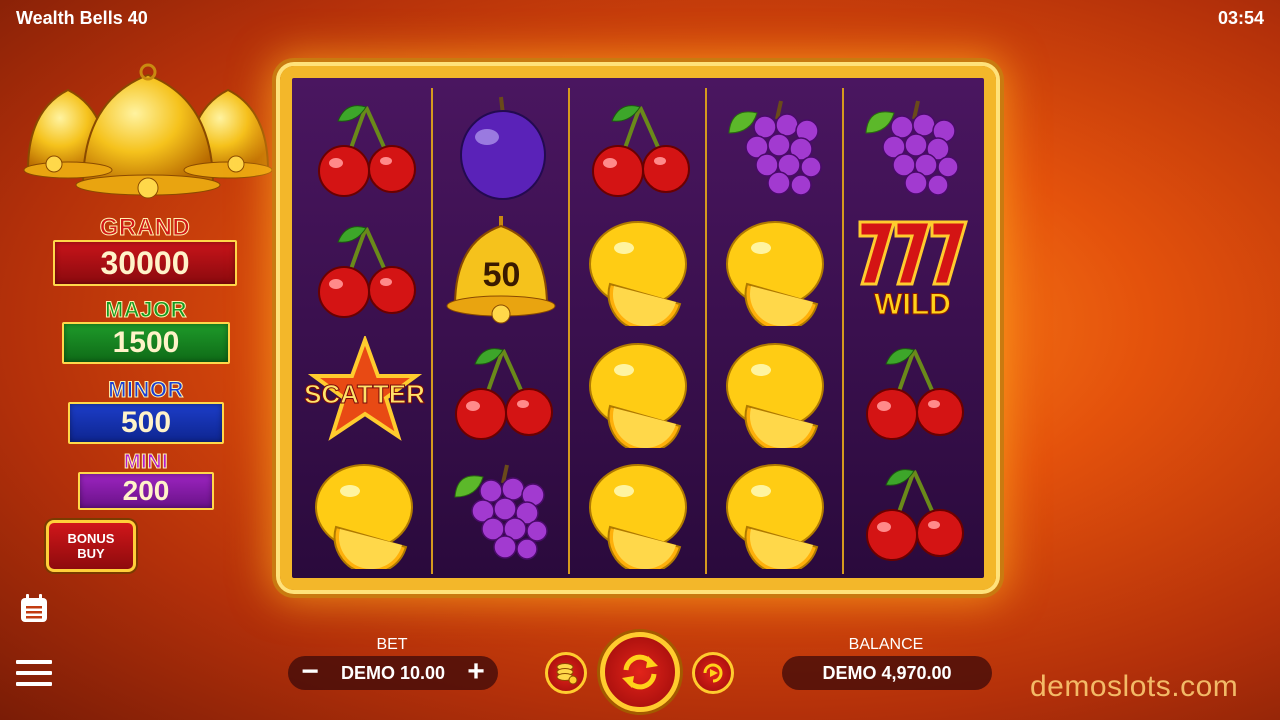 This screenshot has height=720, width=1280. I want to click on jackpot-minor-label: MINOR, so click(146, 389).